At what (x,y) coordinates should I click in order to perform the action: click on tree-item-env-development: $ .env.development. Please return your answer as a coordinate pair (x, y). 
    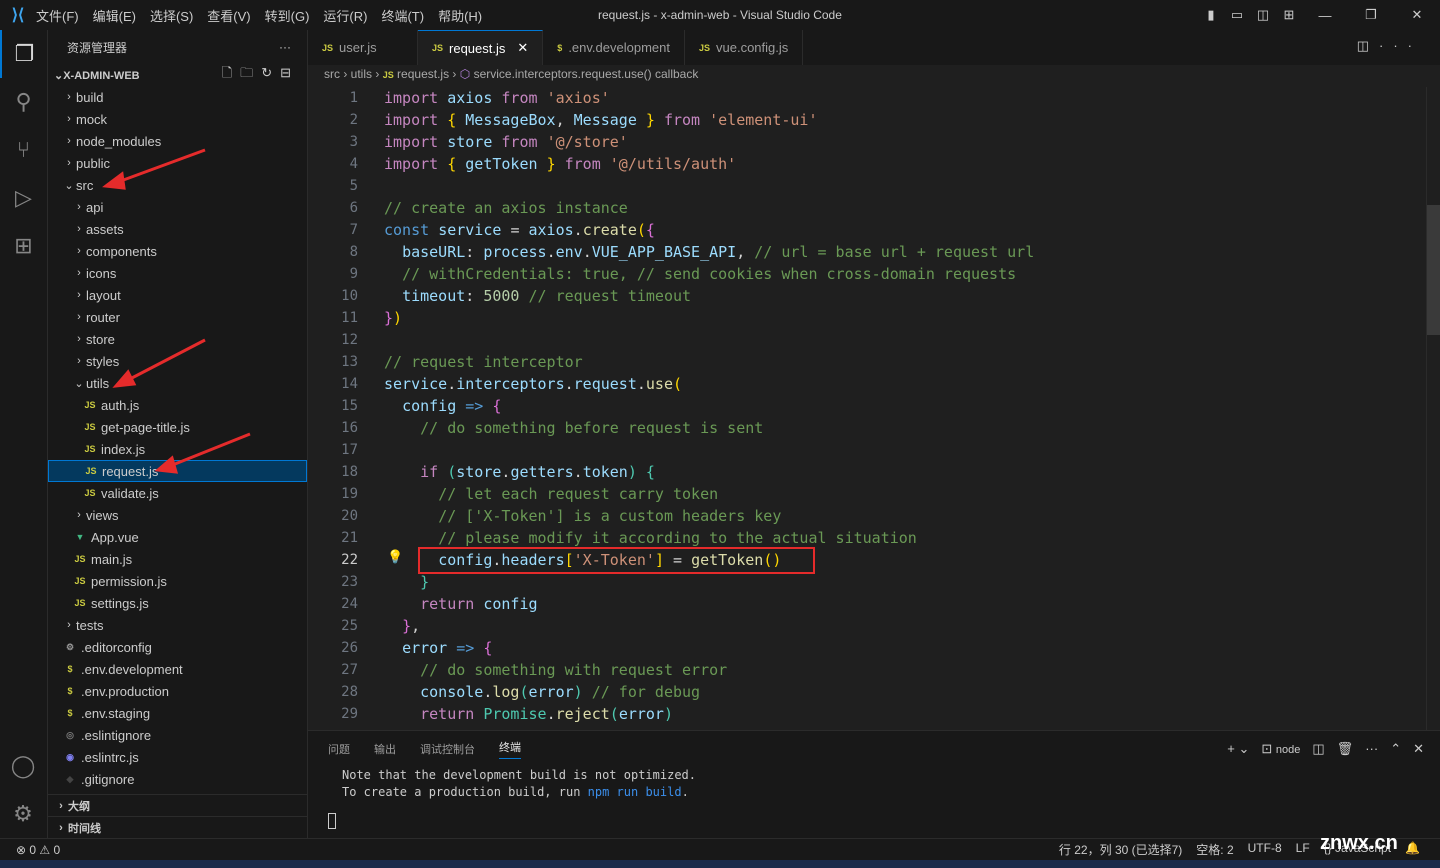
    Looking at the image, I should click on (177, 669).